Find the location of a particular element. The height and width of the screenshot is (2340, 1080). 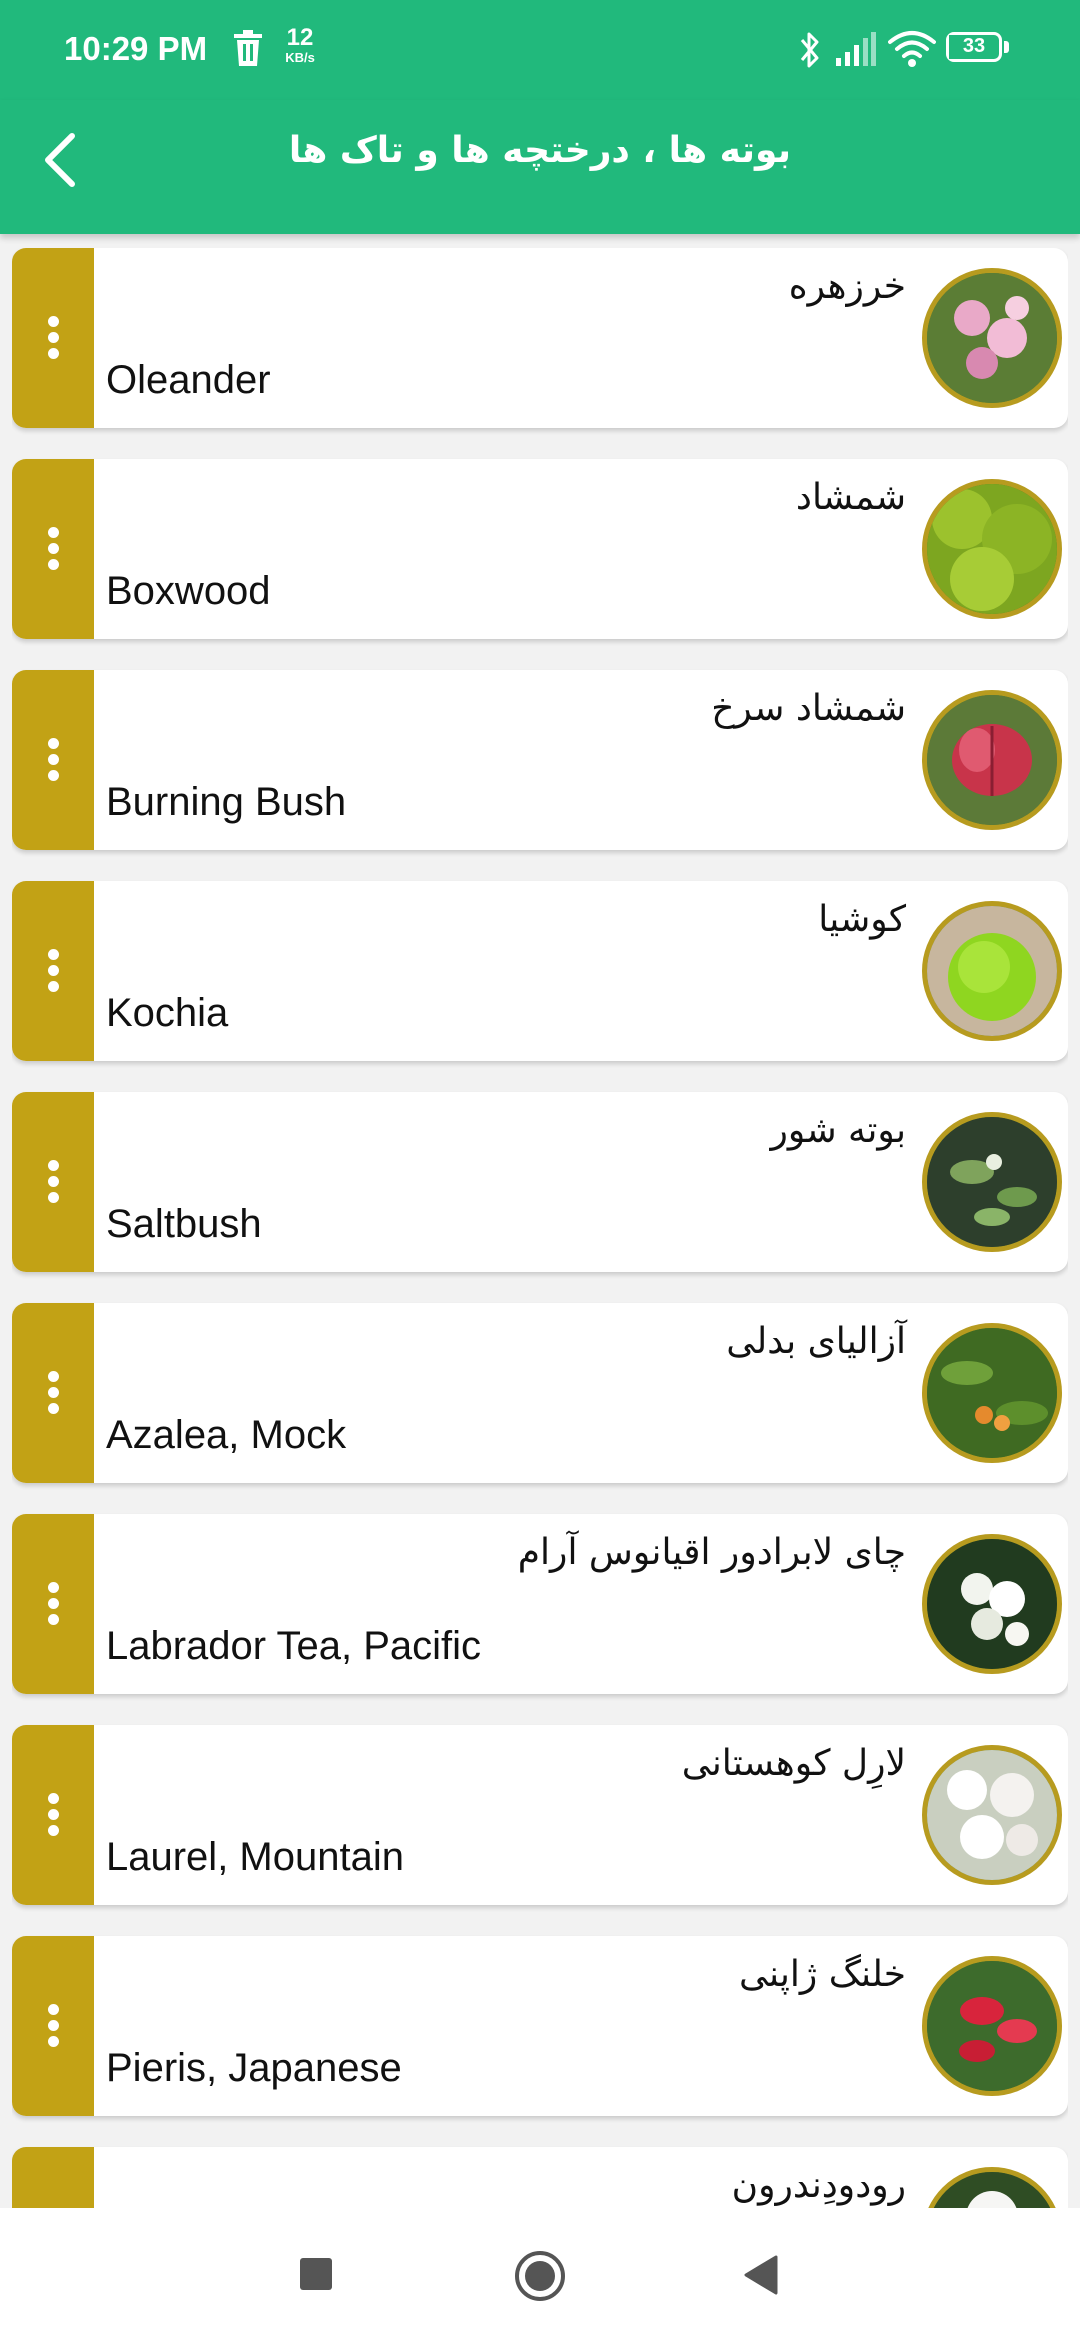

persian-name: شمشاد is located at coordinates (850, 497).